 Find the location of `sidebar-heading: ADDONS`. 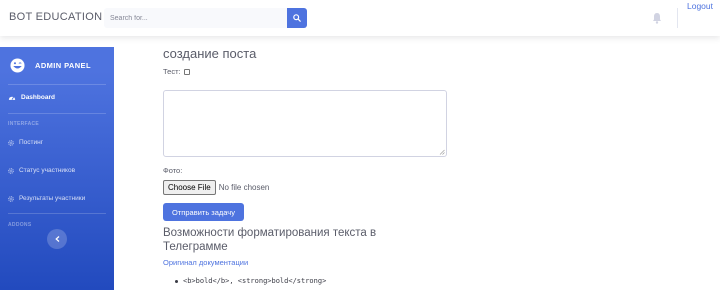

sidebar-heading: ADDONS is located at coordinates (20, 225).